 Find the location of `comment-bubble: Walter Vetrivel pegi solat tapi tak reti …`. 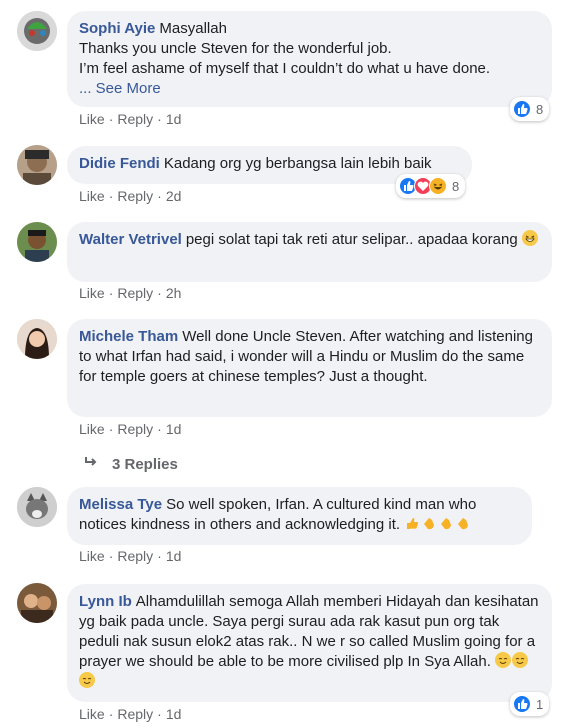

comment-bubble: Walter Vetrivel pegi solat tapi tak reti … is located at coordinates (309, 252).